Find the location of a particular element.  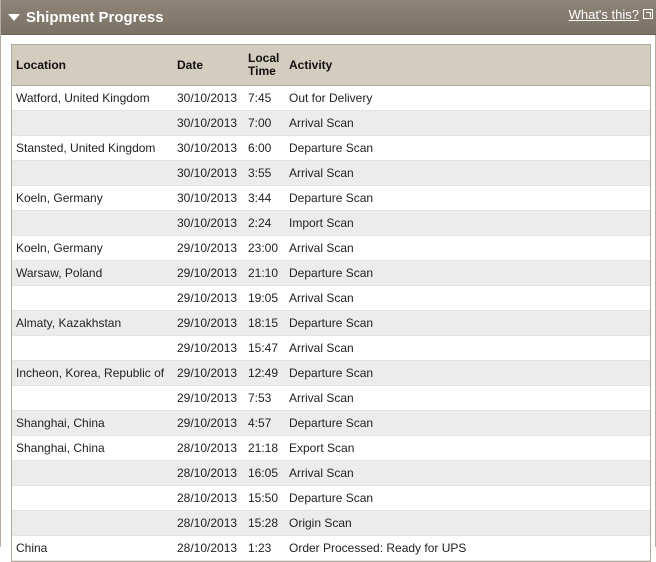

column-header-activity: Activity is located at coordinates (467, 65).